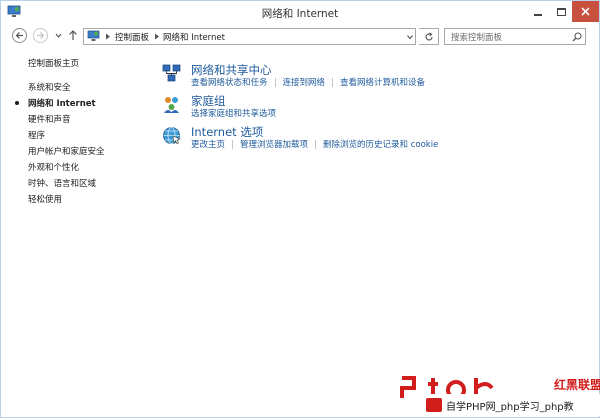 The height and width of the screenshot is (418, 600). I want to click on network-sharing-center-links: 查看网络状态和任务 连接到网络 查看网络计算机和设备, so click(308, 82).